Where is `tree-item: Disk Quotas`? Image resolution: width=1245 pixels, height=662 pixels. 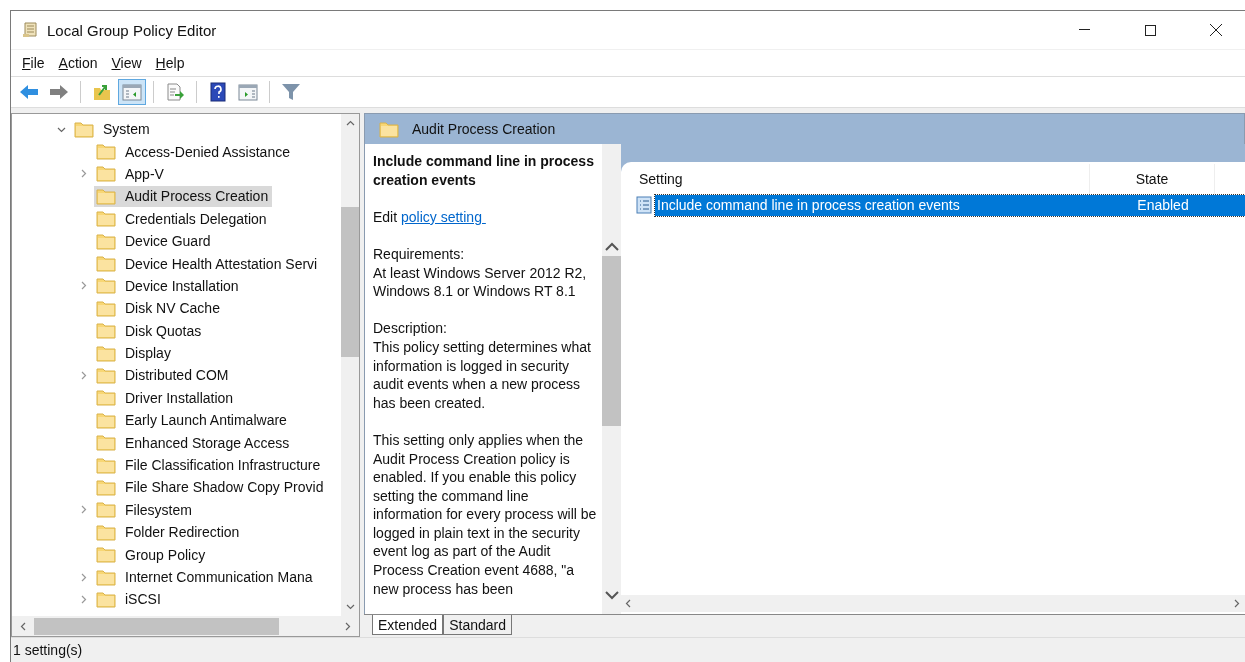
tree-item: Disk Quotas is located at coordinates (150, 331).